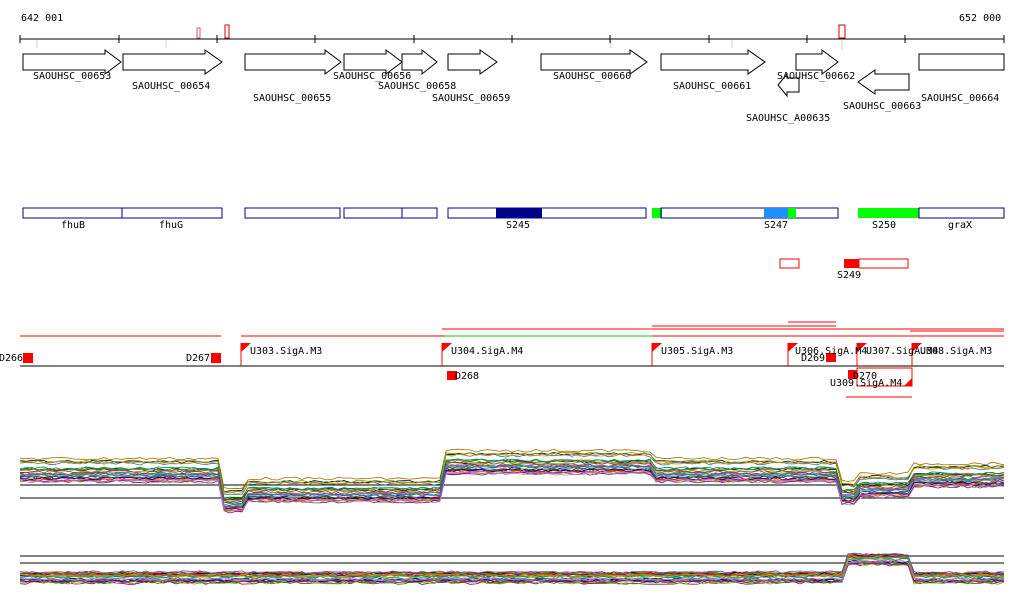 This screenshot has height=611, width=1024. Describe the element at coordinates (866, 383) in the screenshot. I see `segment-label: U309.SigA.M4` at that location.